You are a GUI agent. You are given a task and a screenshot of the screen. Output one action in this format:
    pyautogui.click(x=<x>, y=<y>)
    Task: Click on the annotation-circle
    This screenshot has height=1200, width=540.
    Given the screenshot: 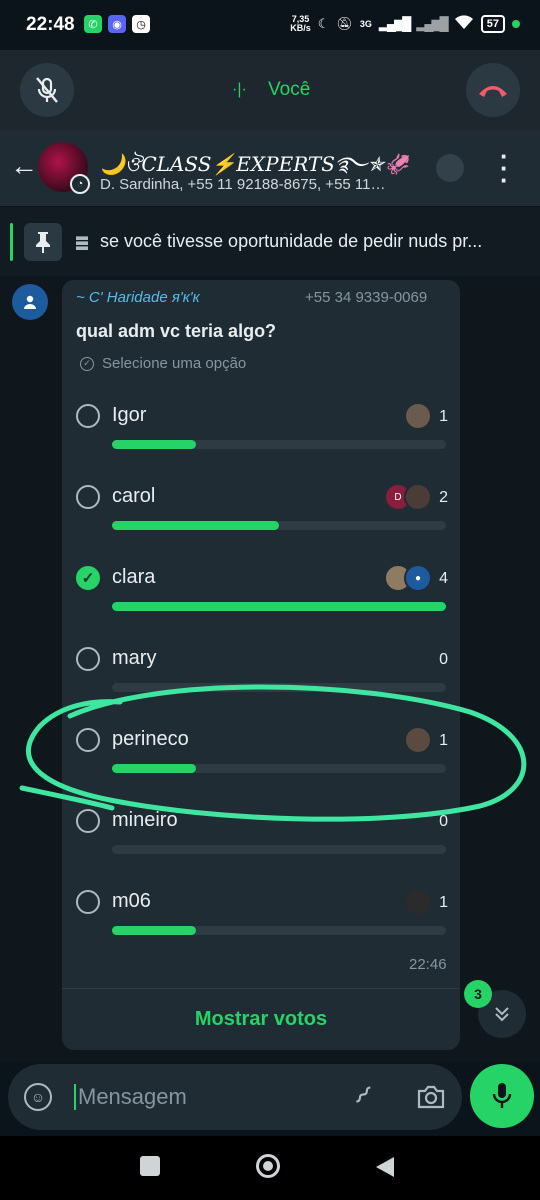 What is the action you would take?
    pyautogui.click(x=273, y=753)
    